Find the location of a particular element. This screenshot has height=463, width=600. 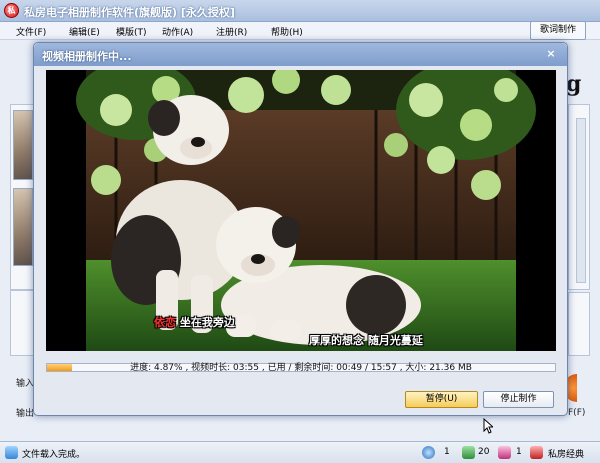

lyric-sung-text: 依恋 is located at coordinates (165, 322).